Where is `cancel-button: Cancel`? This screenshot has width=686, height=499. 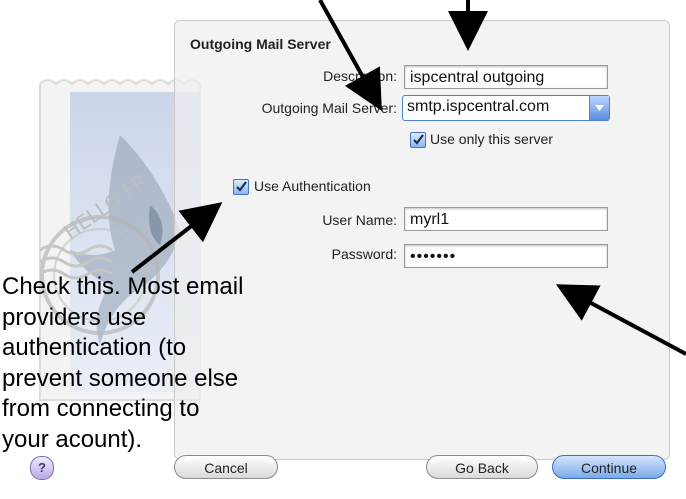 cancel-button: Cancel is located at coordinates (226, 467).